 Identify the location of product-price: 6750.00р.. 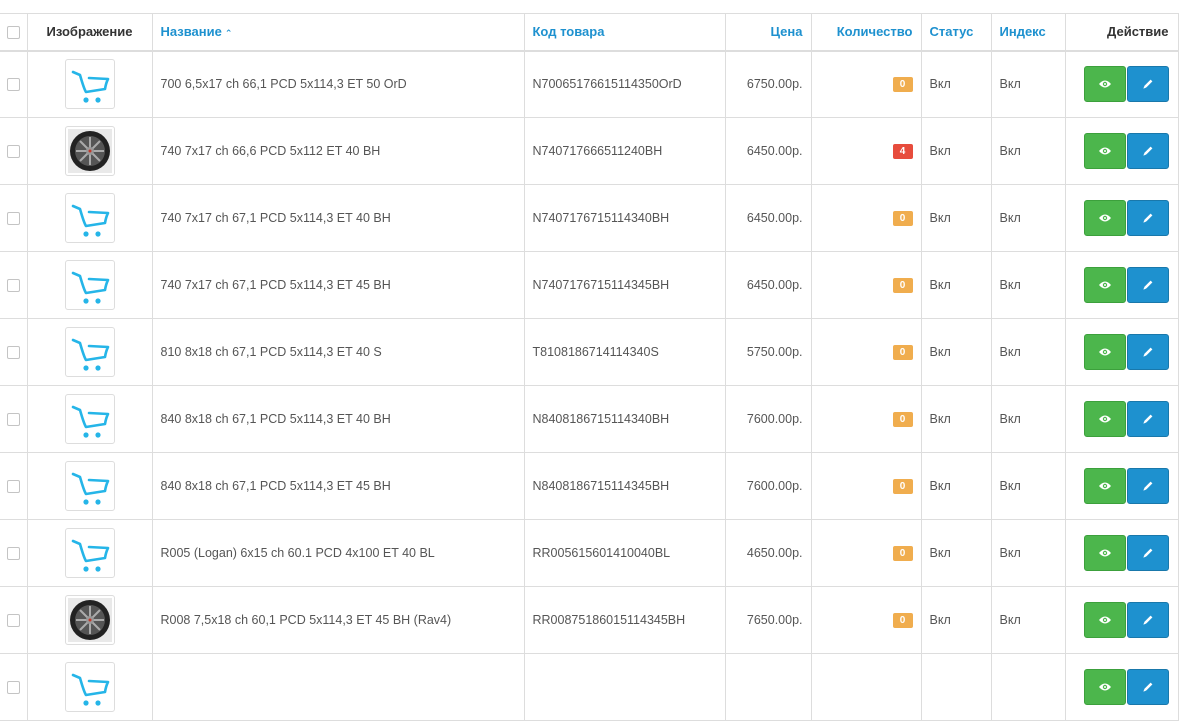
(768, 84).